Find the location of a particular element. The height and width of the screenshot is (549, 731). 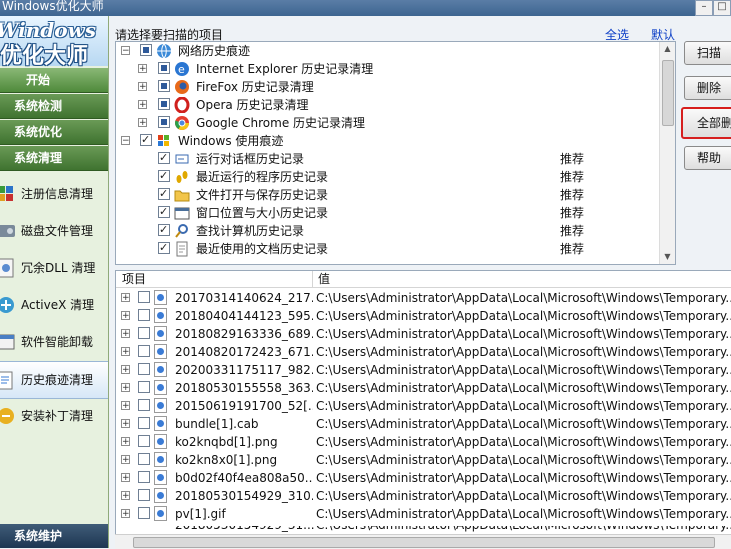

tree-node-firefox: + FireFox 历史记录清理 is located at coordinates (386, 87).